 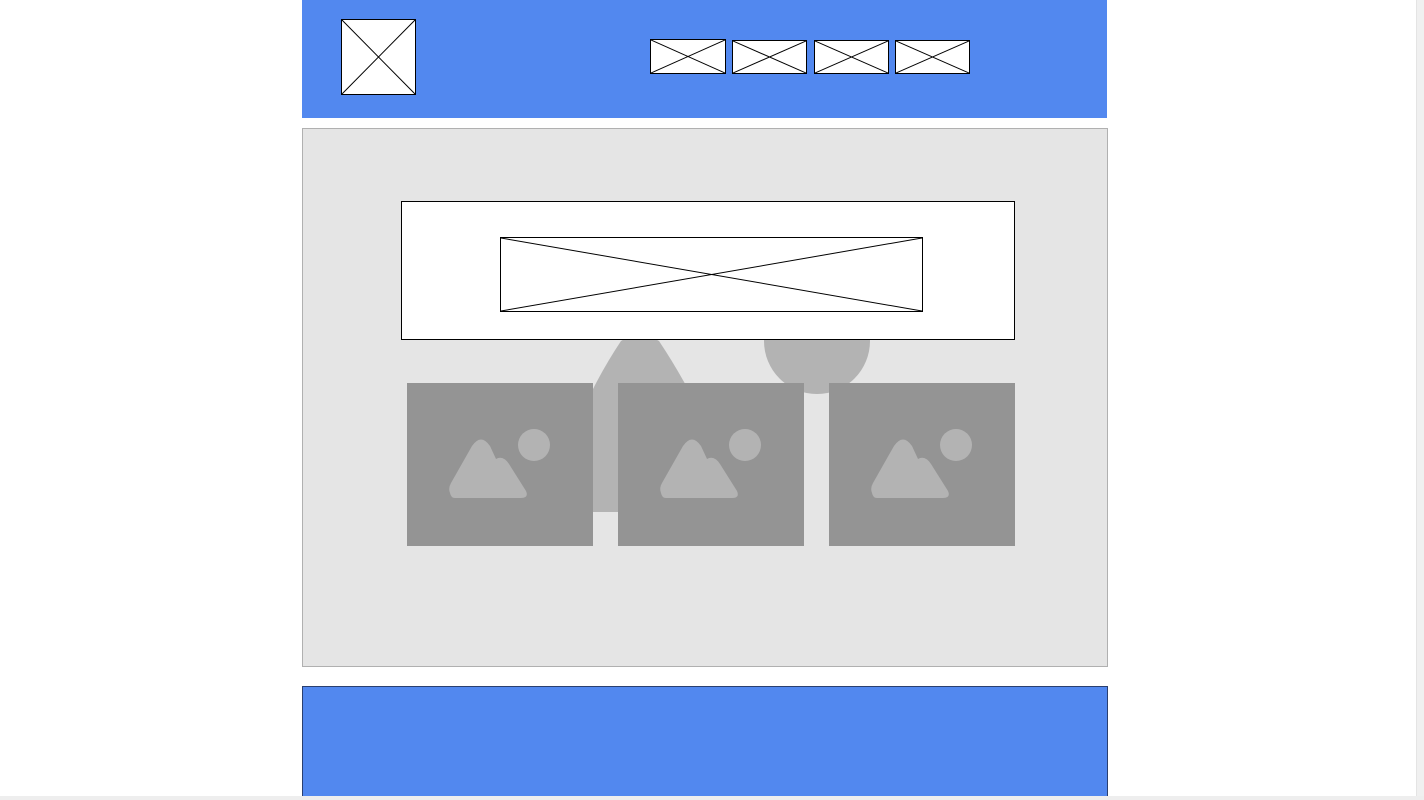 What do you see at coordinates (705, 742) in the screenshot?
I see `footer-bar` at bounding box center [705, 742].